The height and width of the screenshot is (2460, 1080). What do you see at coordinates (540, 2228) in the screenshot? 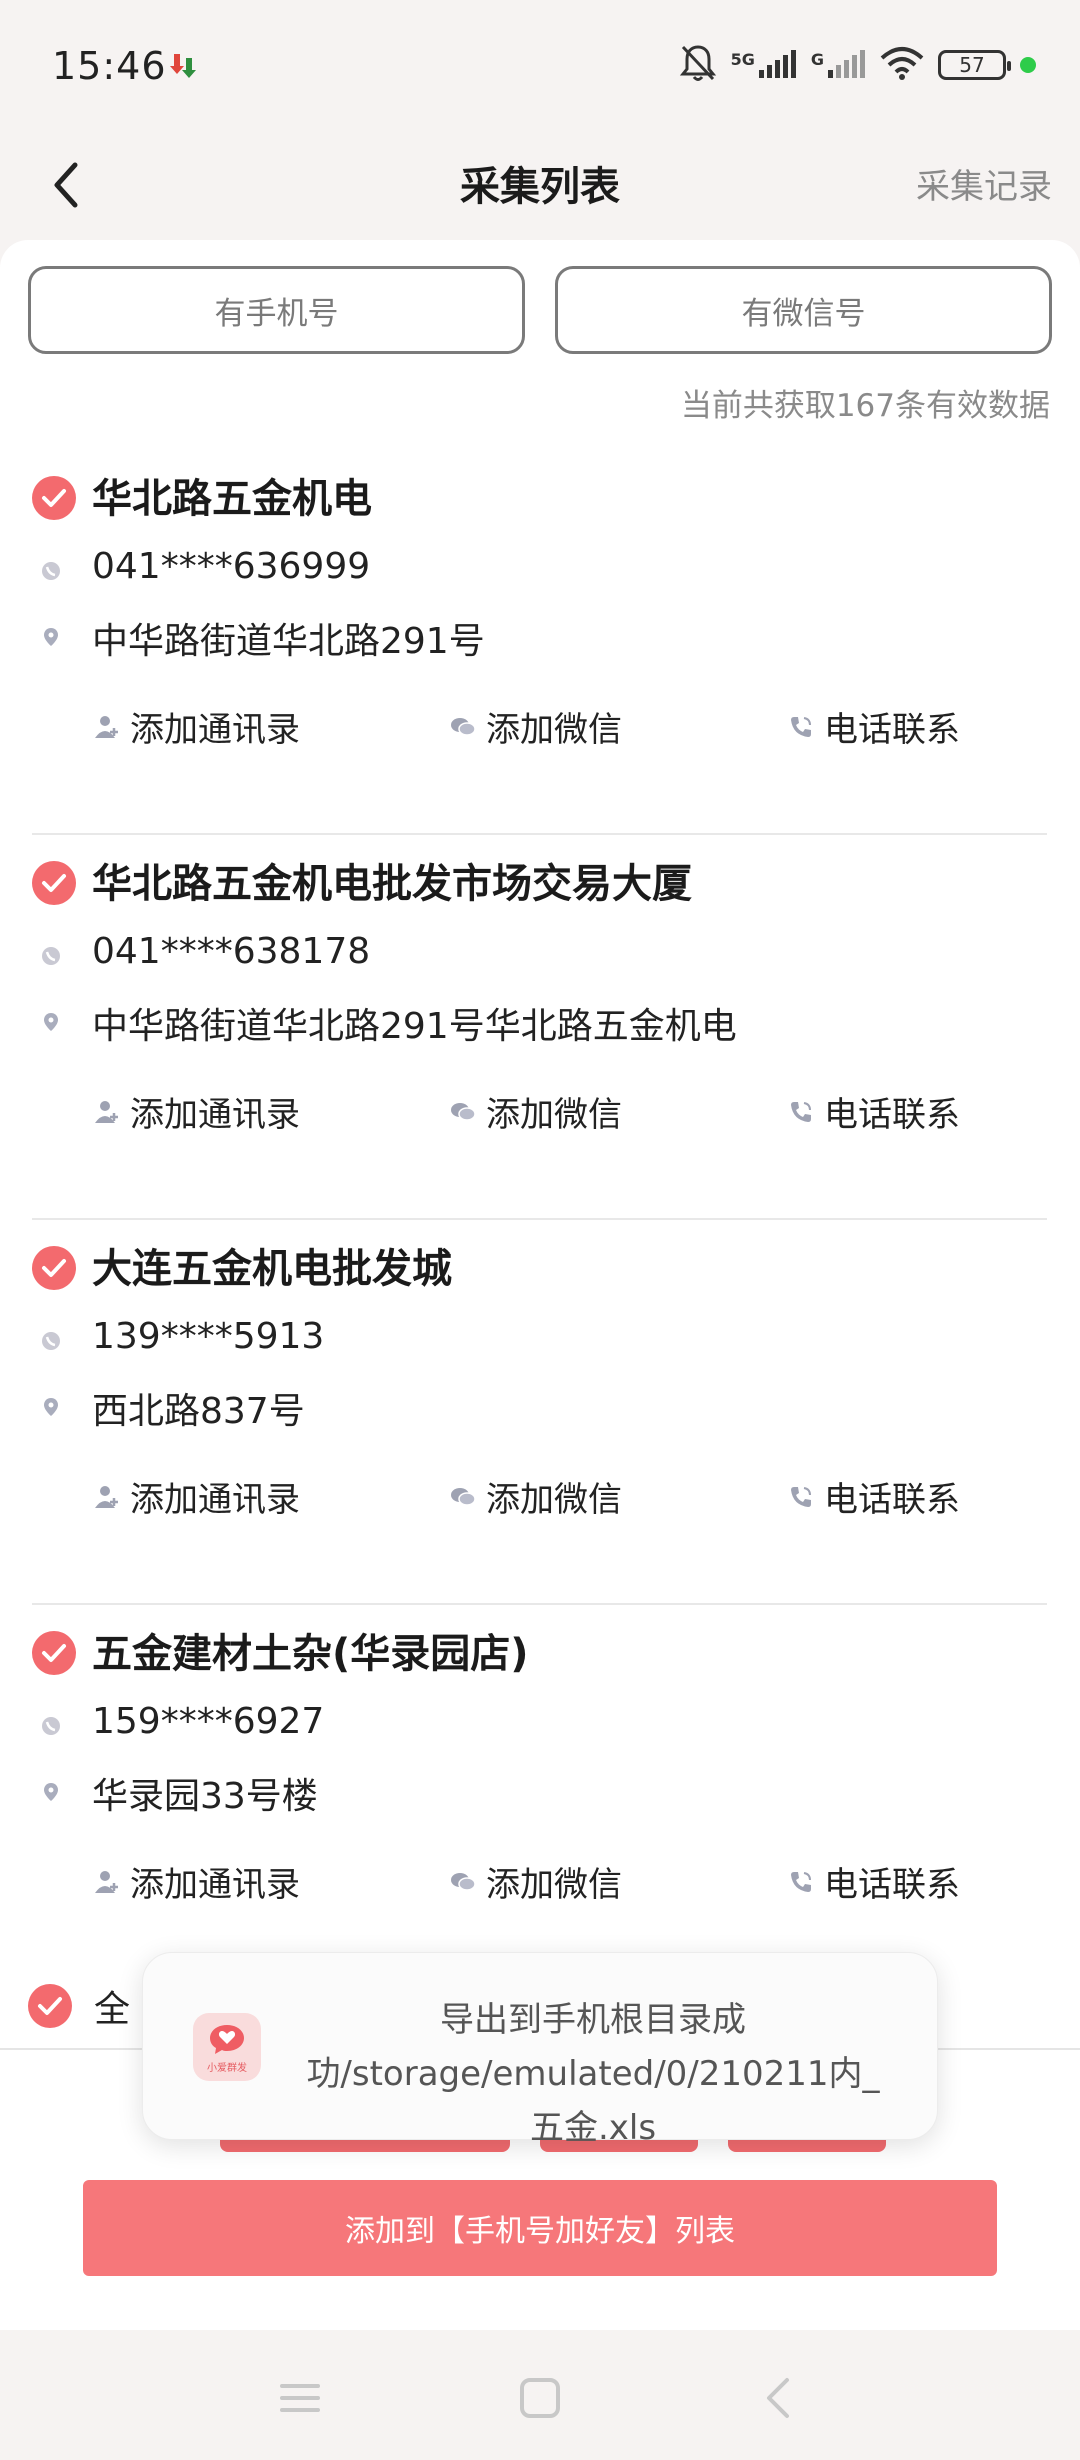
I see `add-to-phone-friend-list-button: 添加到【手机号加好友】列表` at bounding box center [540, 2228].